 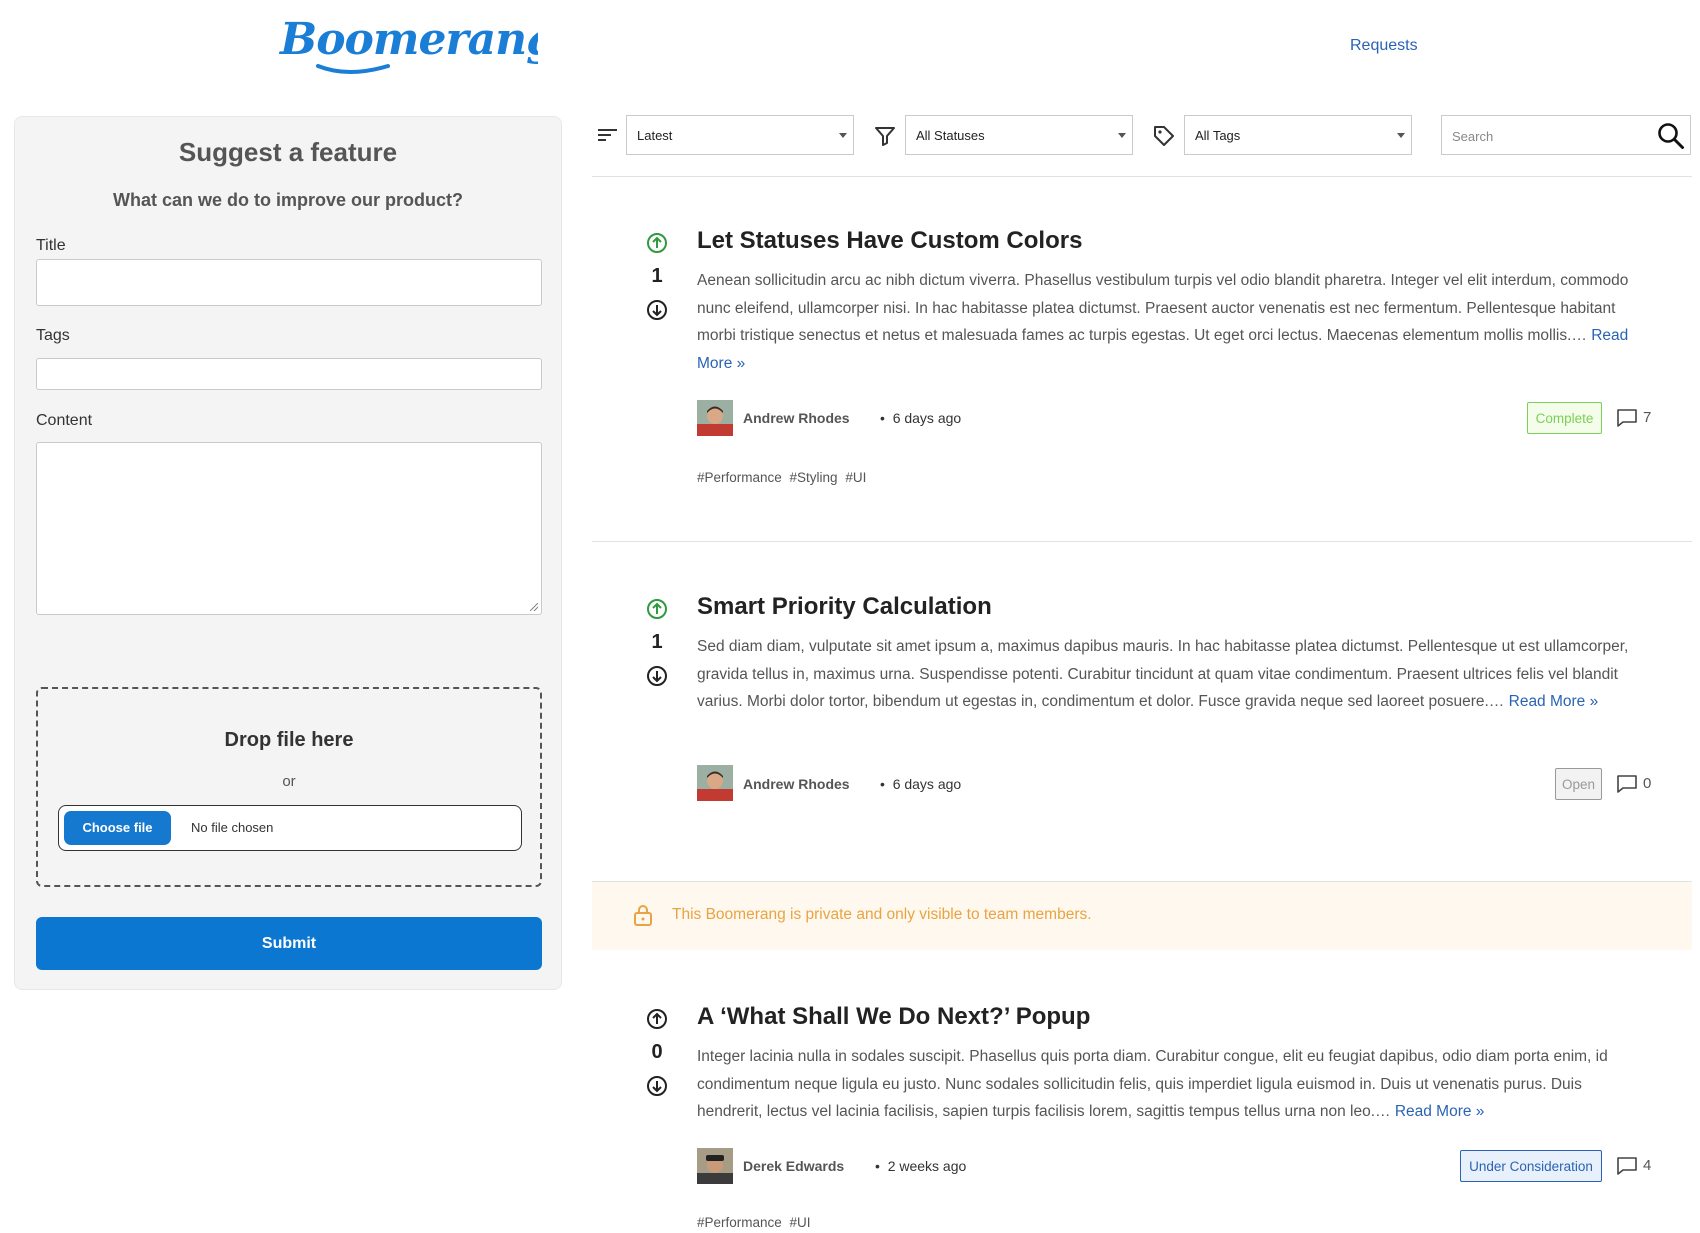 What do you see at coordinates (289, 943) in the screenshot?
I see `submit-button: Submit` at bounding box center [289, 943].